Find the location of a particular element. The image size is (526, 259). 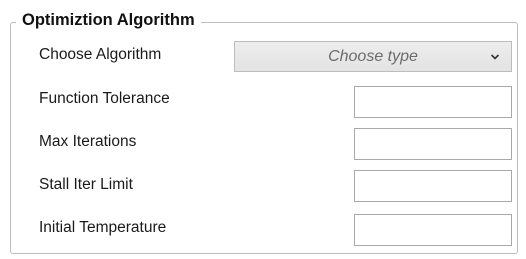

max-iterations-input is located at coordinates (433, 144).